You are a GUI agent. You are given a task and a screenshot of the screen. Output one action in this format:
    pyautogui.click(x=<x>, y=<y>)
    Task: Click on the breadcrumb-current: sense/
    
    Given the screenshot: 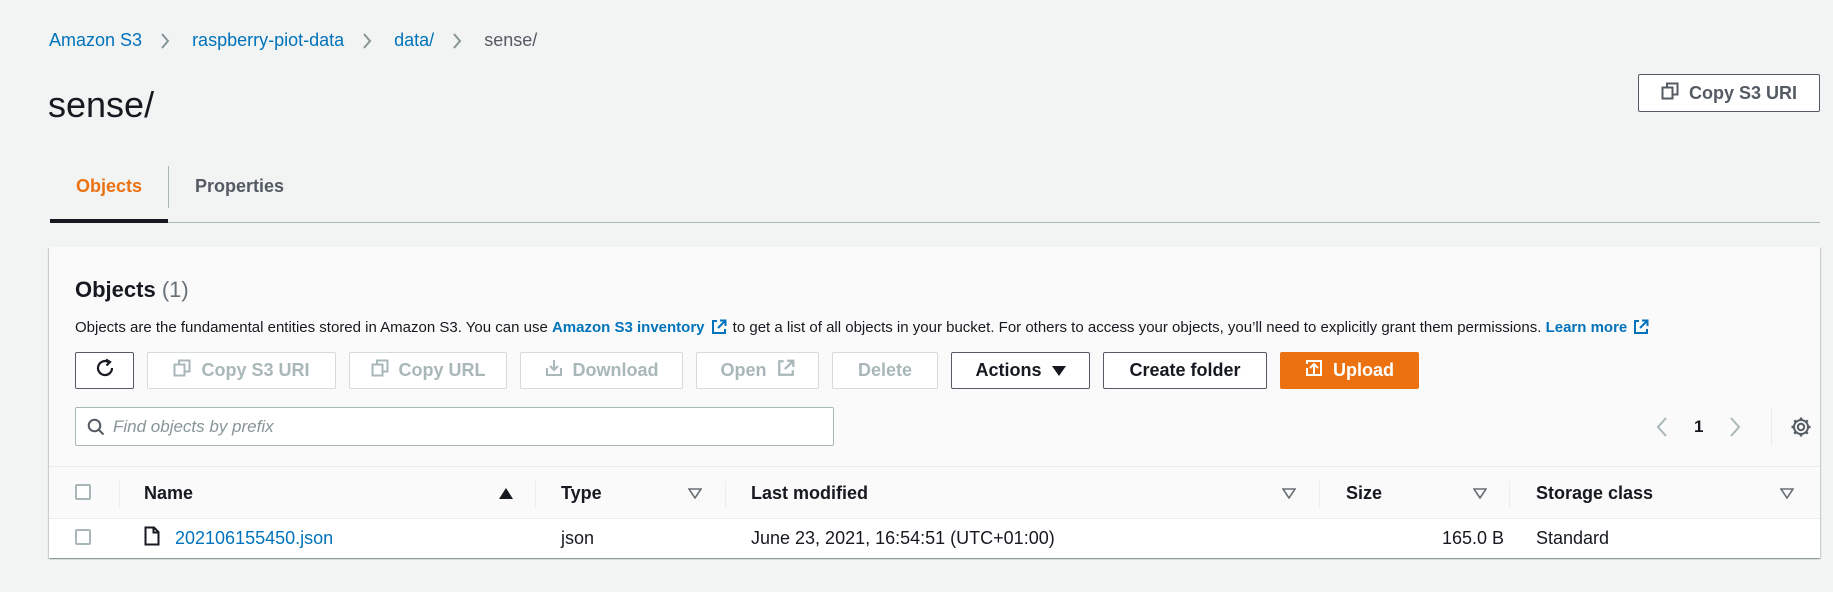 What is the action you would take?
    pyautogui.click(x=511, y=40)
    